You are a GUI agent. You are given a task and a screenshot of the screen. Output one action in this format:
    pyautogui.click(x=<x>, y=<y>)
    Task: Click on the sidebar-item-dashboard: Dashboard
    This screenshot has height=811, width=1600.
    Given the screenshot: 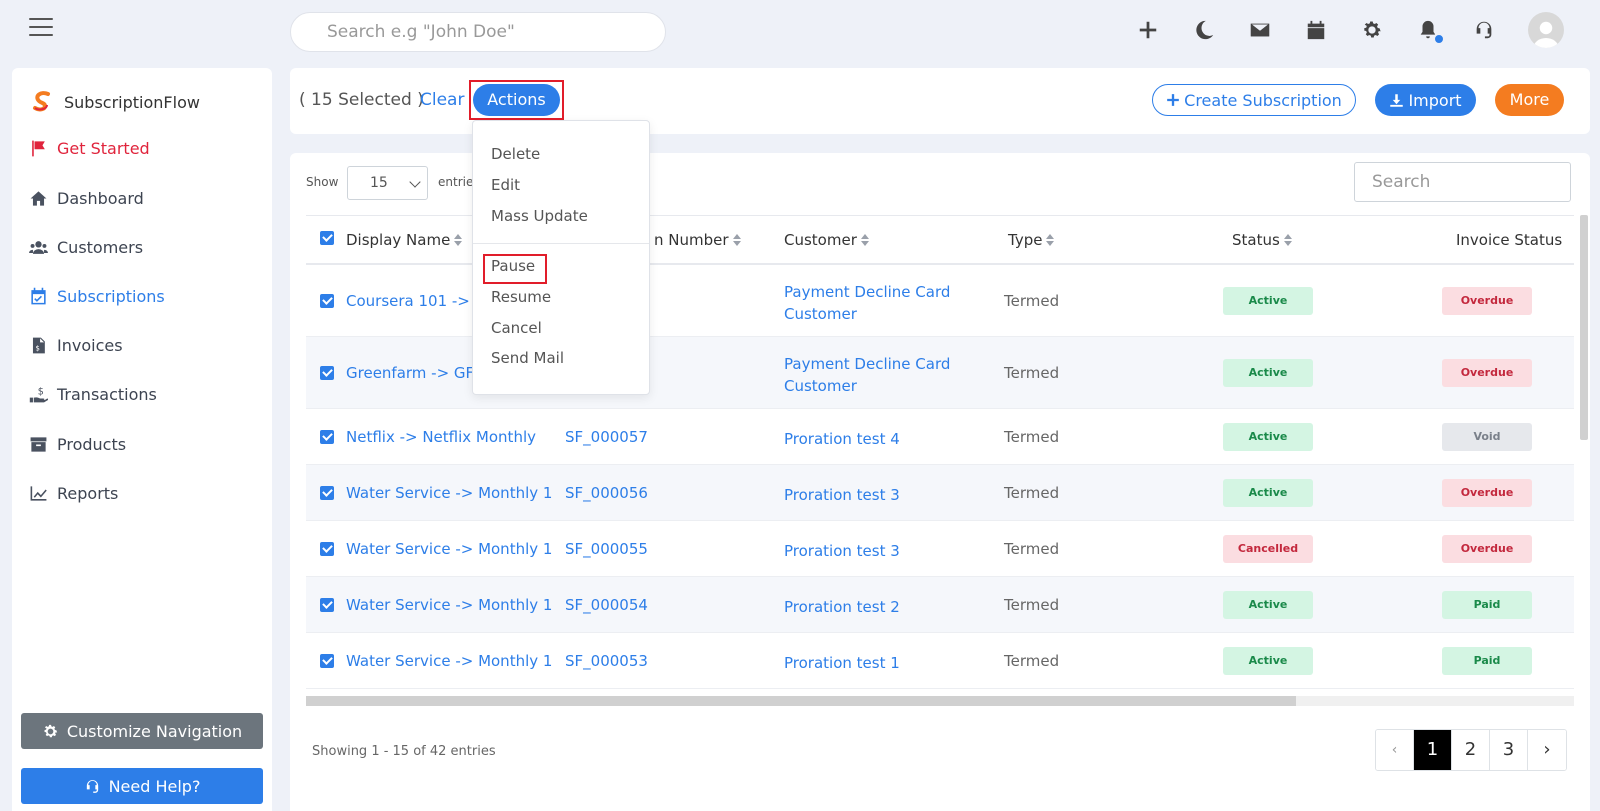 What is the action you would take?
    pyautogui.click(x=86, y=198)
    